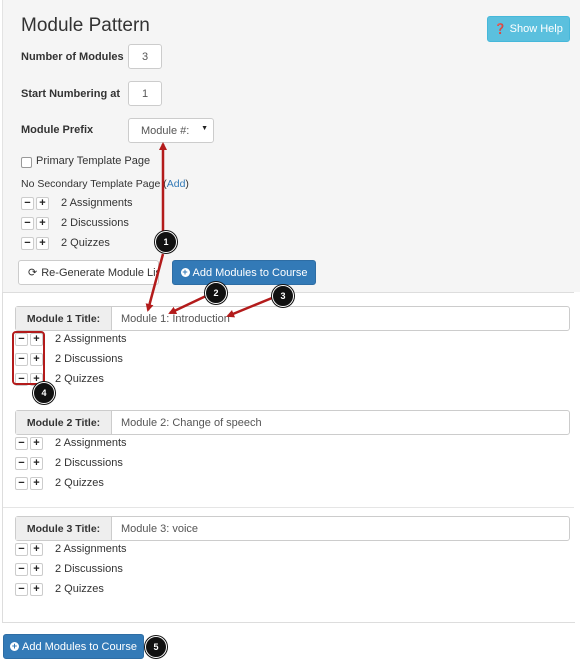  Describe the element at coordinates (156, 647) in the screenshot. I see `callout-marker: 5` at that location.